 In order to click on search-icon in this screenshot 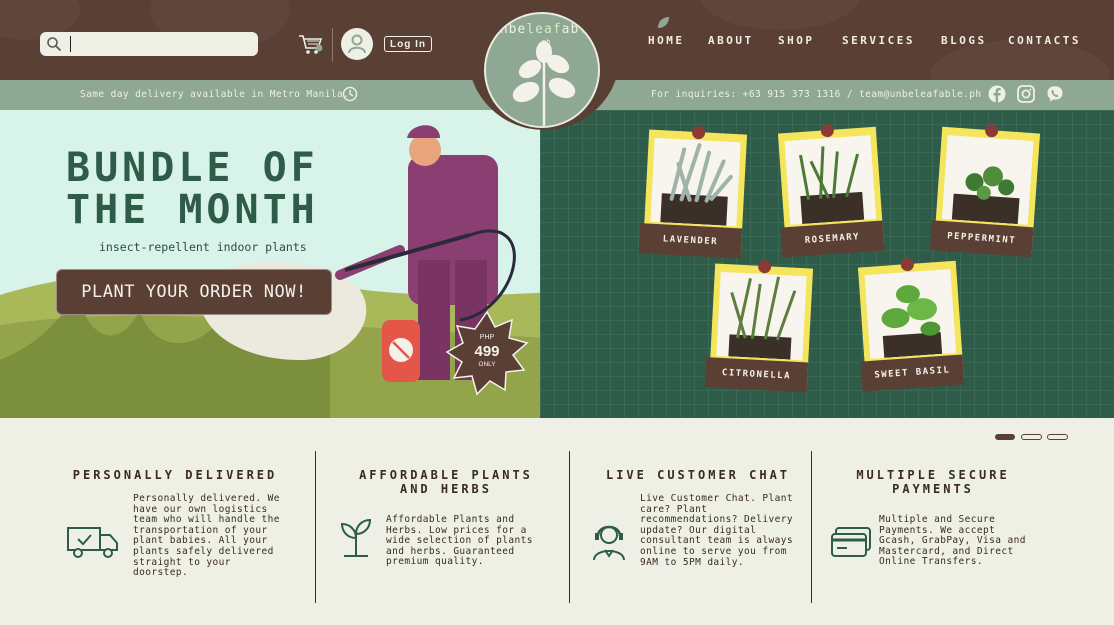, I will do `click(54, 44)`.